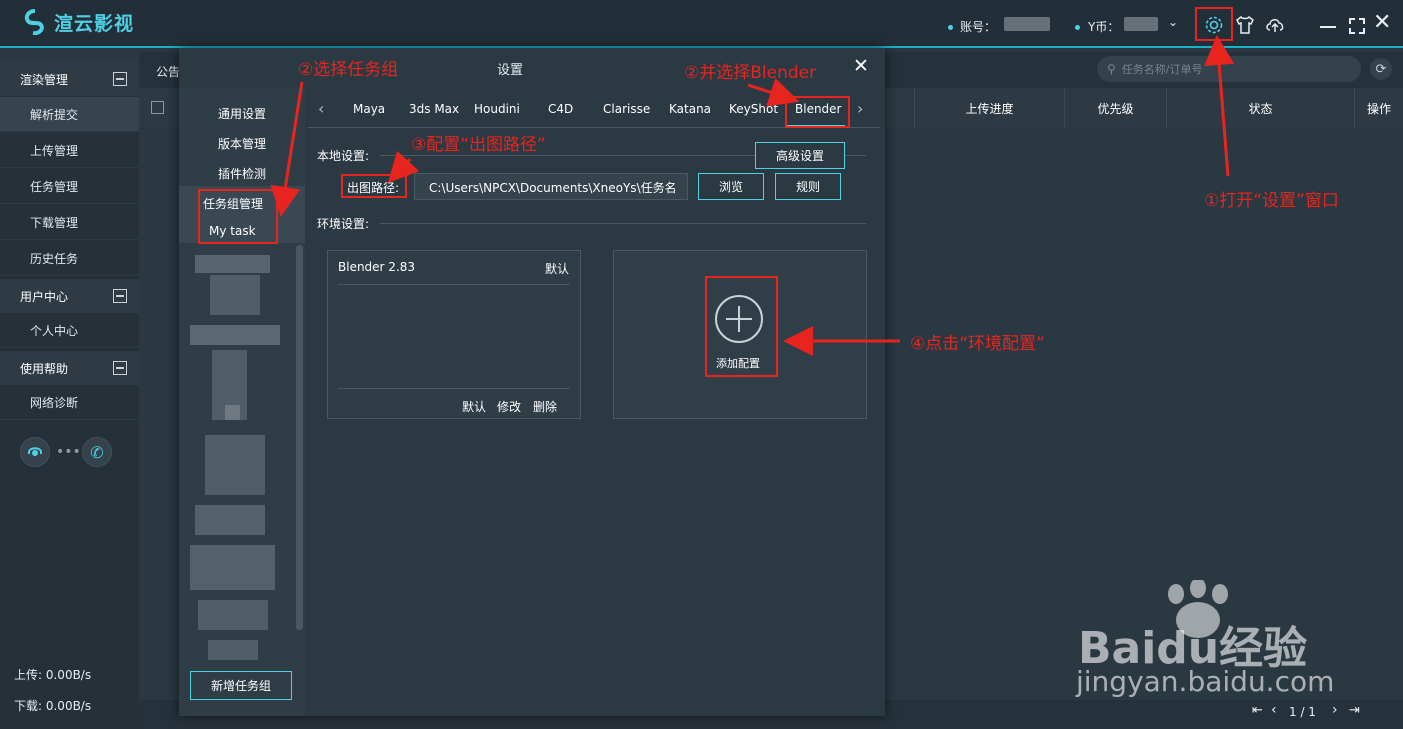 The image size is (1403, 729). Describe the element at coordinates (977, 344) in the screenshot. I see `annotation-step4: ④点击“环境配置”` at that location.